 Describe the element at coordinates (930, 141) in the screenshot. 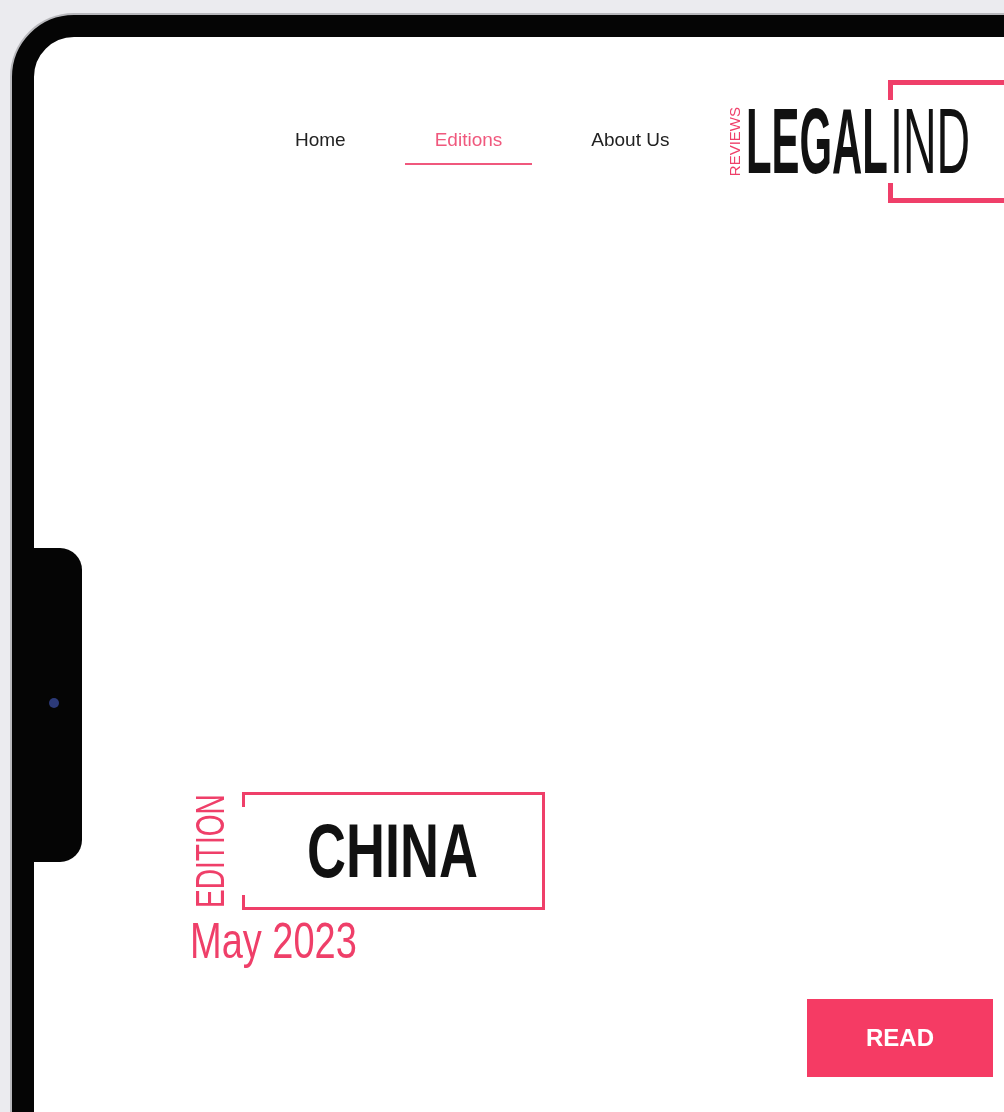

I see `logo-wordmark-light: IND` at that location.